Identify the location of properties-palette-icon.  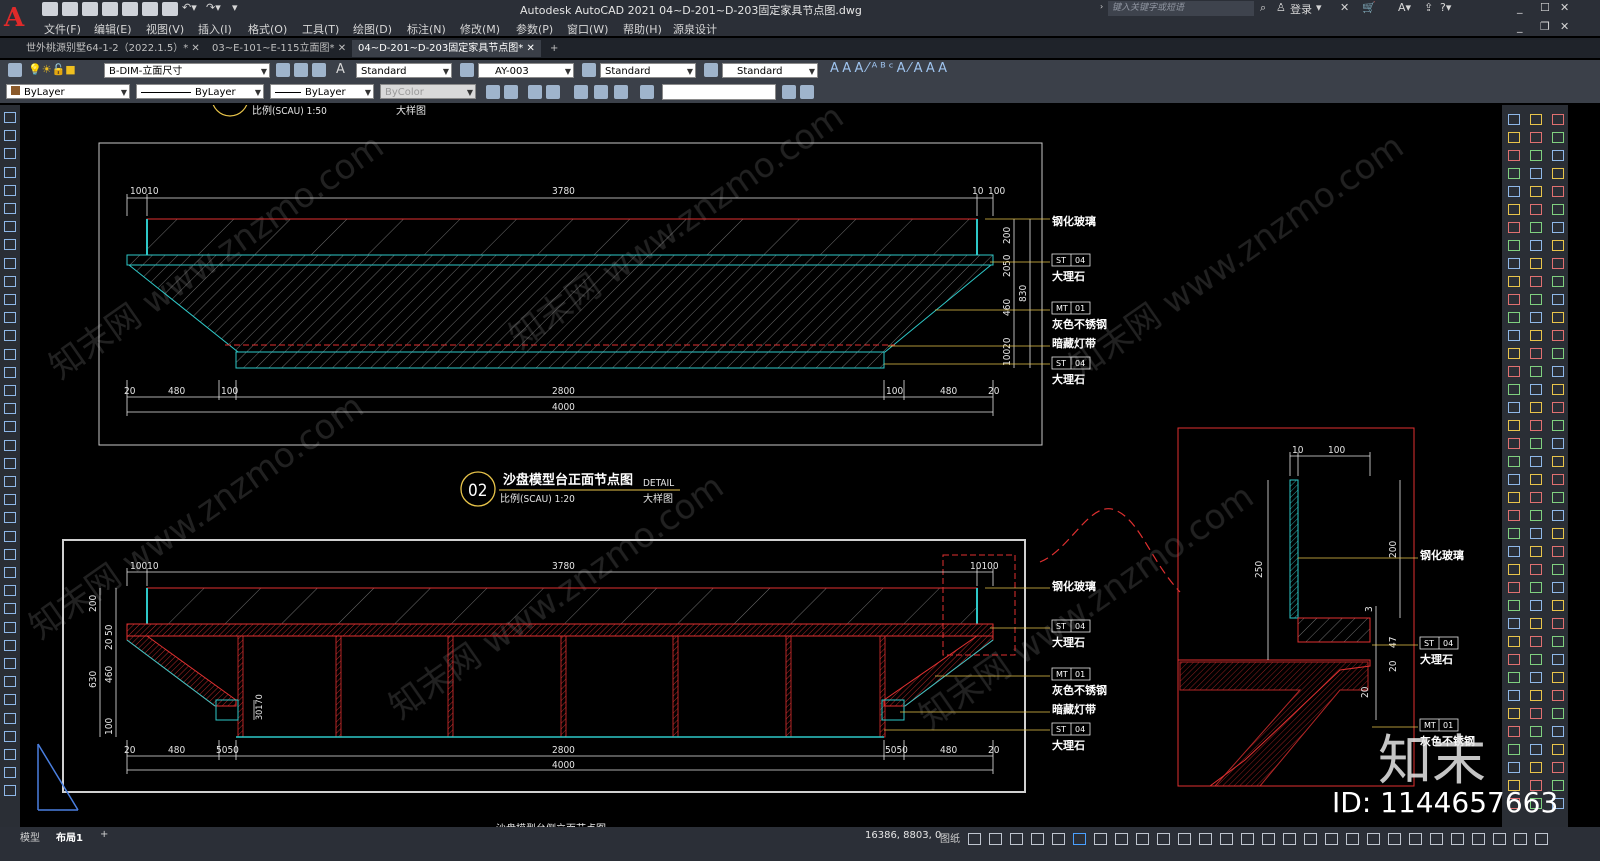
(511, 92).